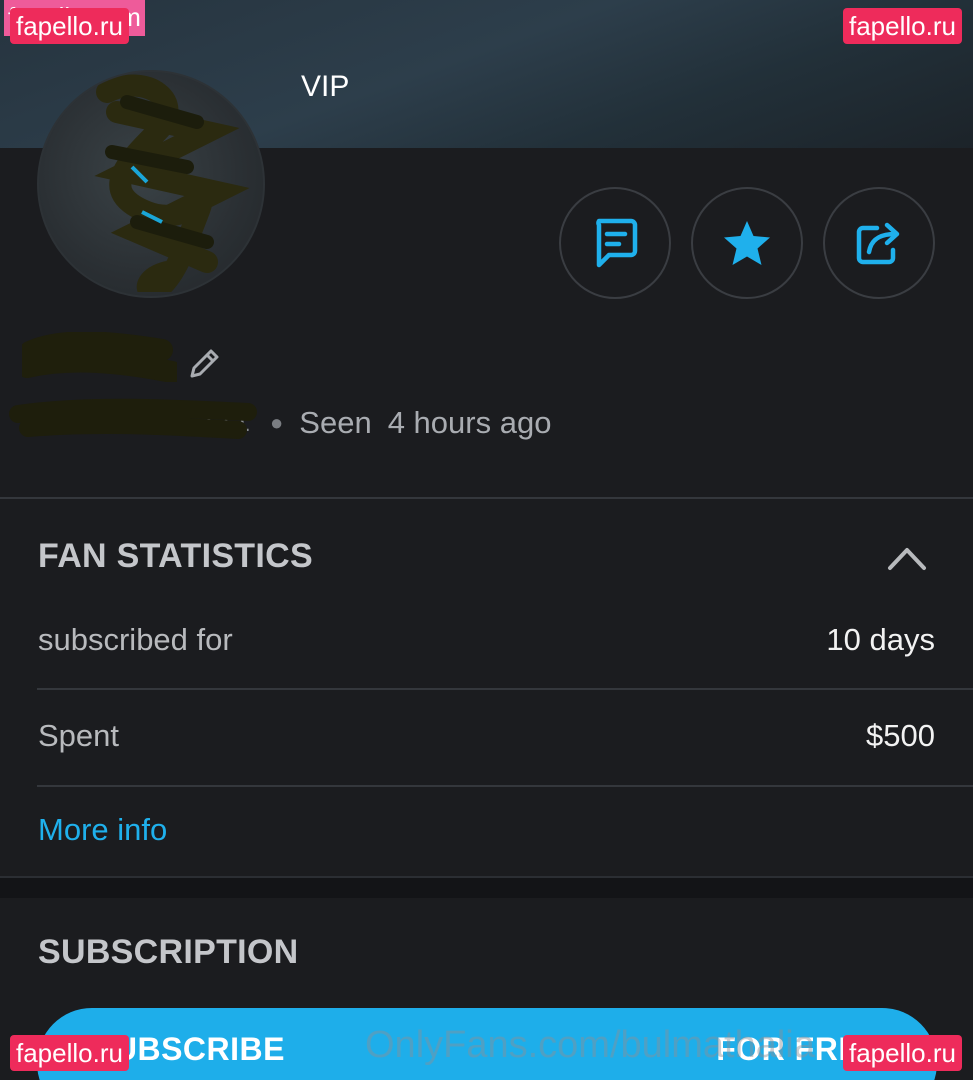 The height and width of the screenshot is (1080, 973). Describe the element at coordinates (590, 1045) in the screenshot. I see `watermark-text: OnlyFans.com/bulmathalia` at that location.